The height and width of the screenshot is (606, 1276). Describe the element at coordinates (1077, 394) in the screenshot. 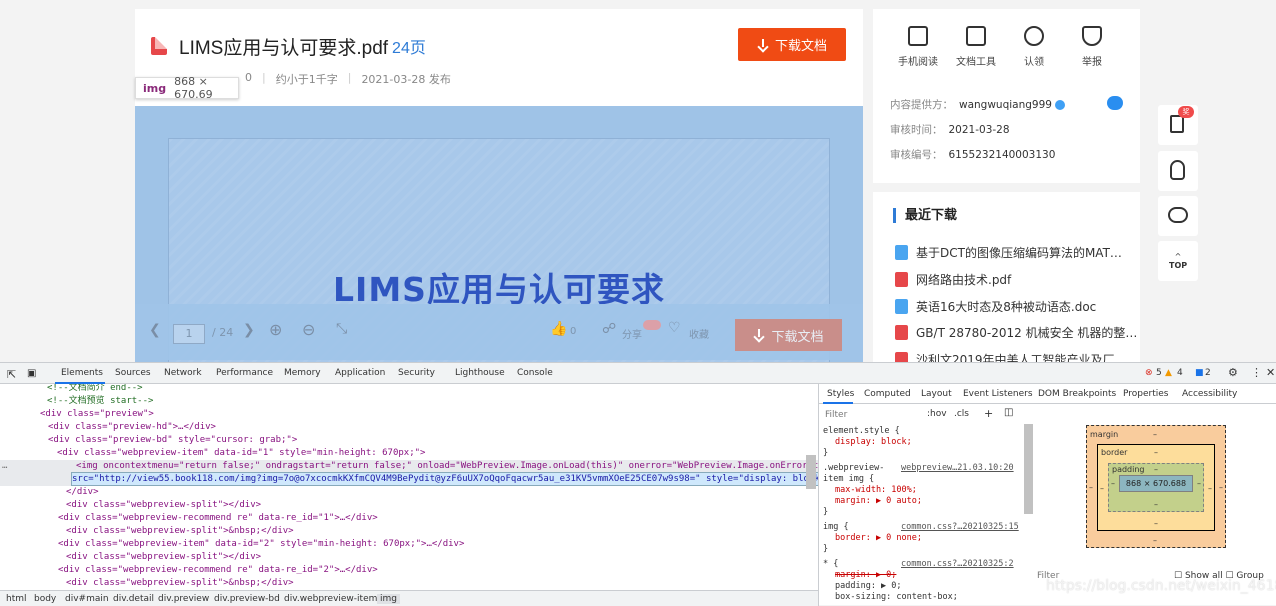

I see `tab-dom-breakpoints: DOM Breakpoints` at that location.